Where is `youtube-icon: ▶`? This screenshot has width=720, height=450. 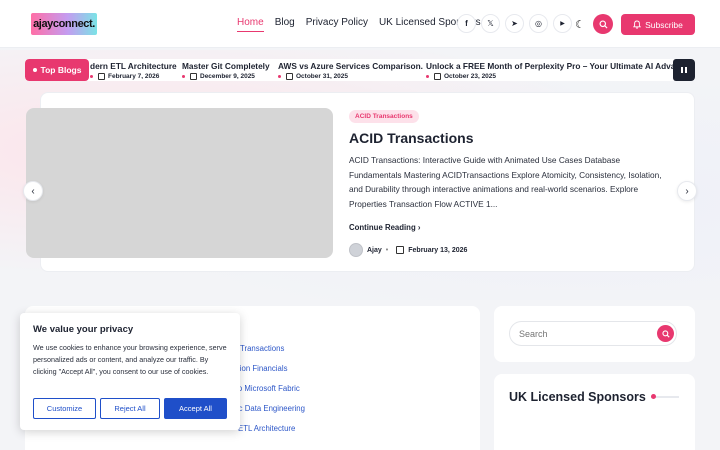 youtube-icon: ▶ is located at coordinates (562, 23).